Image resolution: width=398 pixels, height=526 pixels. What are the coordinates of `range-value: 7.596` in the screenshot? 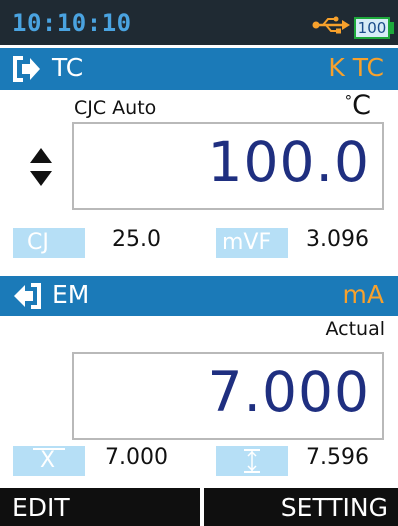 It's located at (337, 457).